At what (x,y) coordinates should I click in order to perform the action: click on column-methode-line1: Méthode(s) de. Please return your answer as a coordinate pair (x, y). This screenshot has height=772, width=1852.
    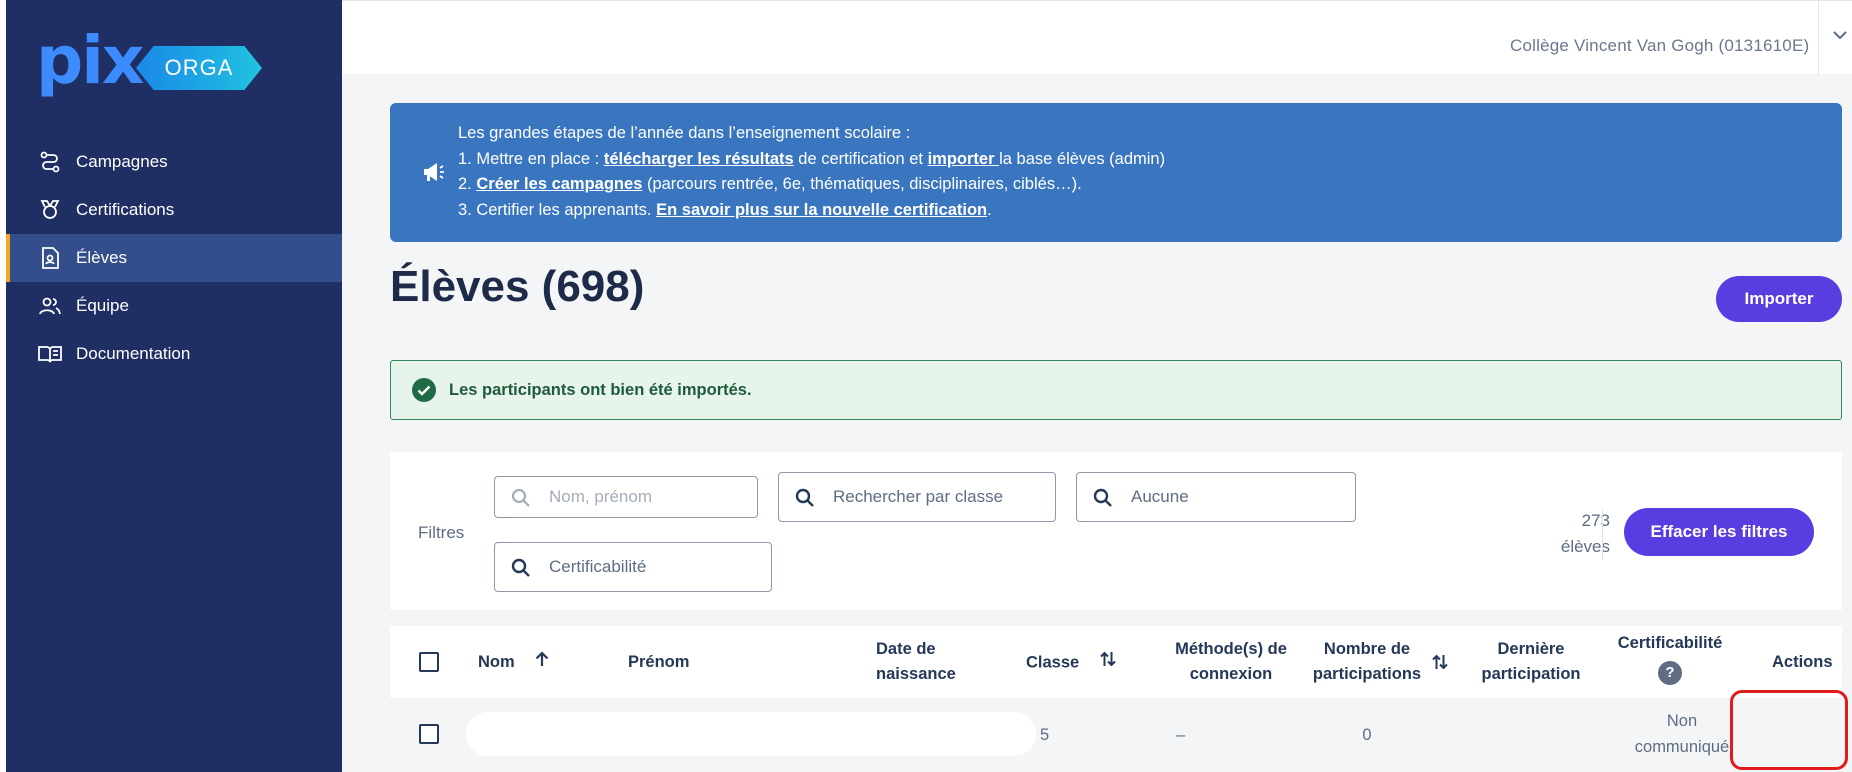
    Looking at the image, I should click on (1231, 649).